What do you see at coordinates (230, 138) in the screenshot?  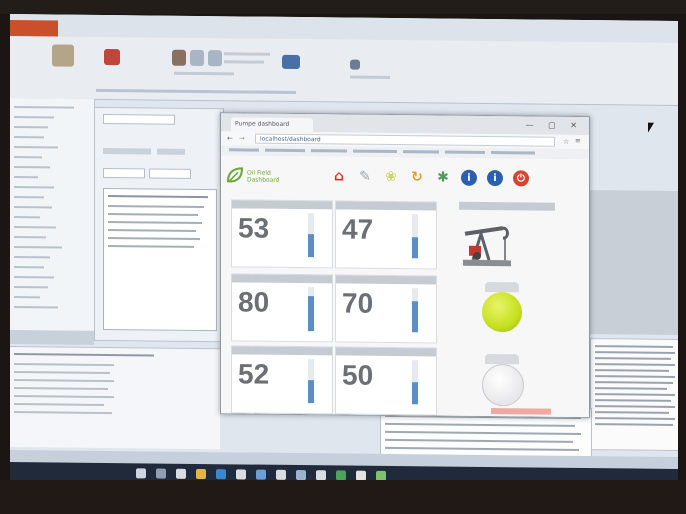 I see `back-icon: ←` at bounding box center [230, 138].